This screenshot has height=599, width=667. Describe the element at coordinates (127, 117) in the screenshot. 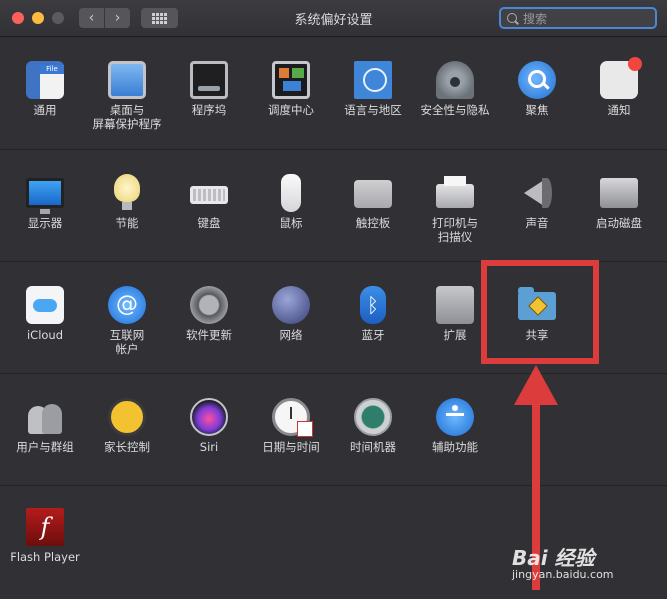

I see `pane-label: 桌面与 屏幕保护程序` at that location.